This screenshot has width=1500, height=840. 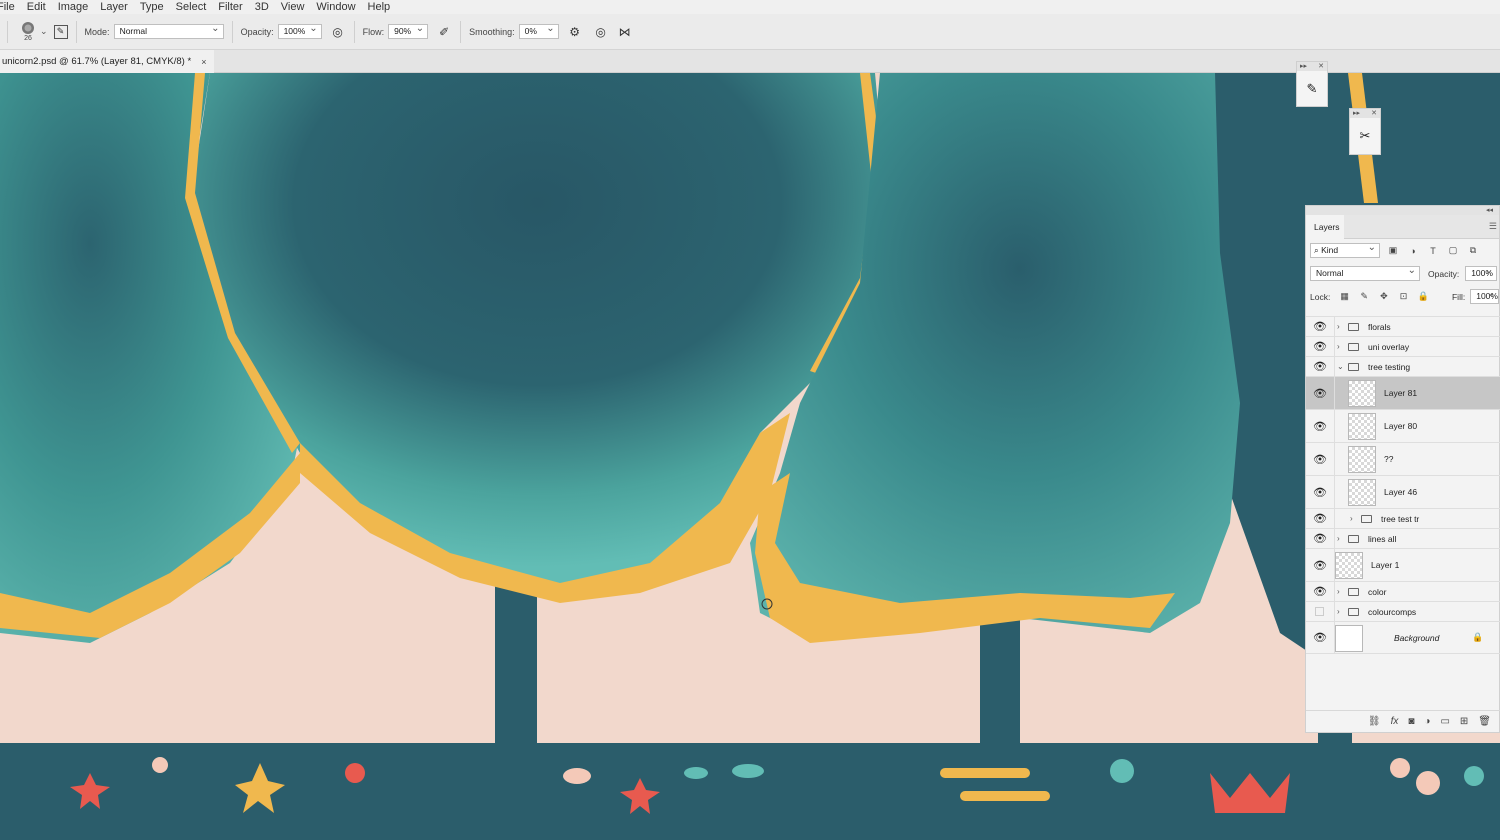 I want to click on lock-all-icon: 🔒, so click(x=1423, y=296).